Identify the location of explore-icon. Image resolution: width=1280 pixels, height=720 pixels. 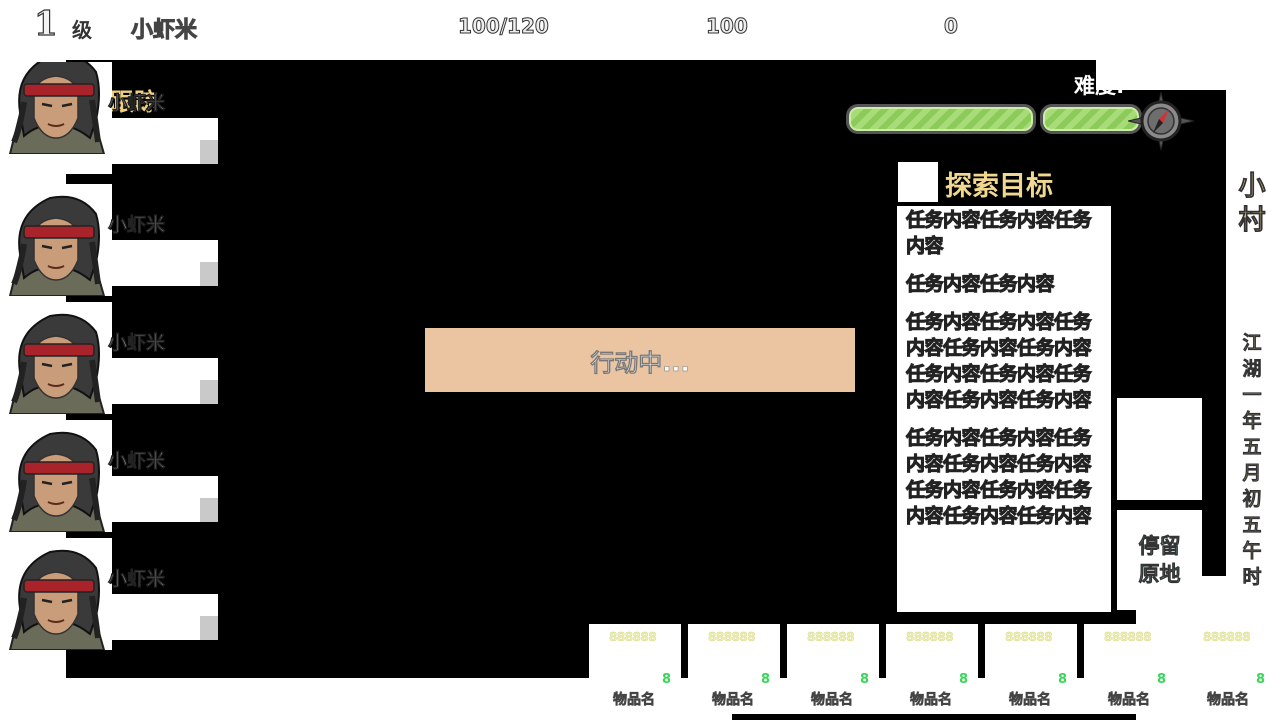
(918, 182).